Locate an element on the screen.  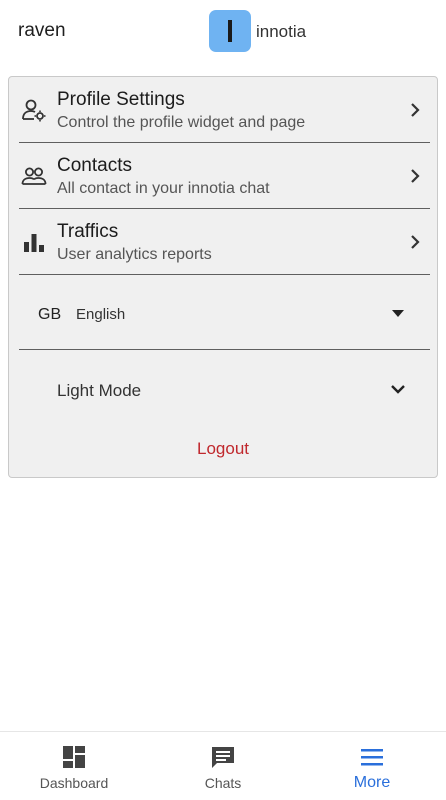
bottom-nav: Dashboard Chats More is located at coordinates (223, 765).